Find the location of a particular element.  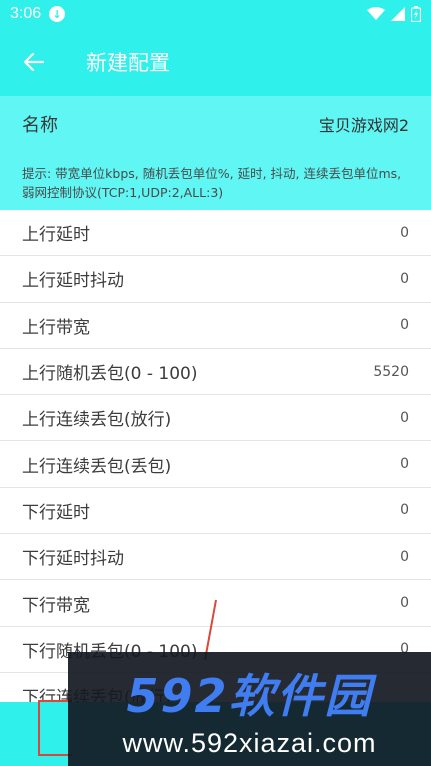

setting-row-downlink-bandwidth: 下行带宽 0 is located at coordinates (215, 603).